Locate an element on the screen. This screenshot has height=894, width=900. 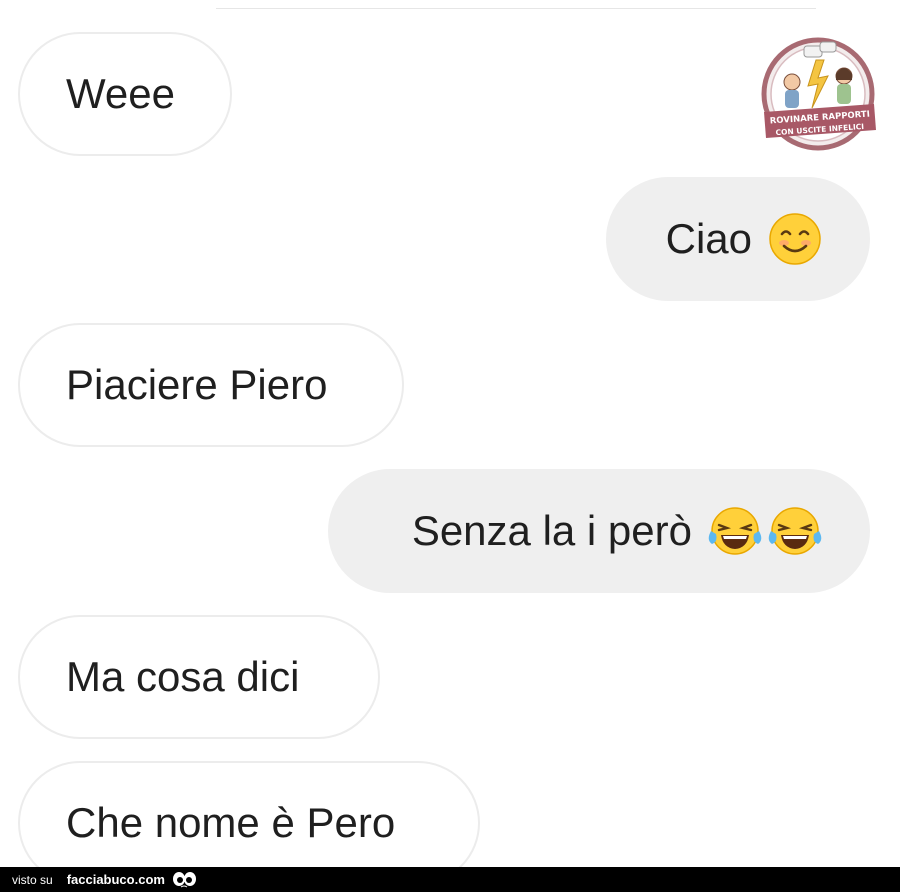
message-text: Weee is located at coordinates (120, 93).